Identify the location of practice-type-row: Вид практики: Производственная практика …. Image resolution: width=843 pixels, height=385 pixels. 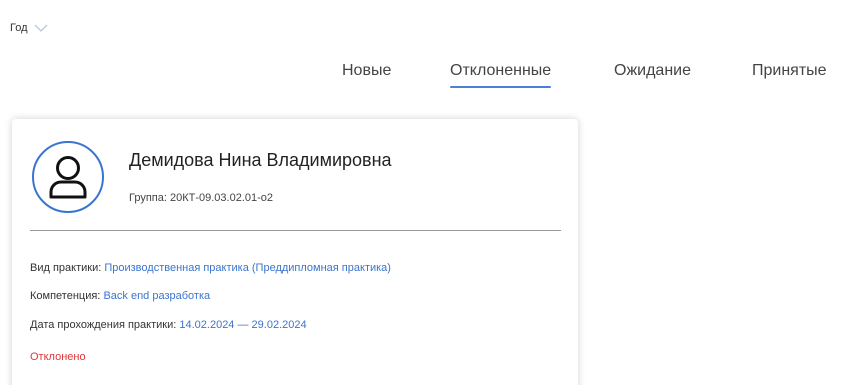
(210, 268).